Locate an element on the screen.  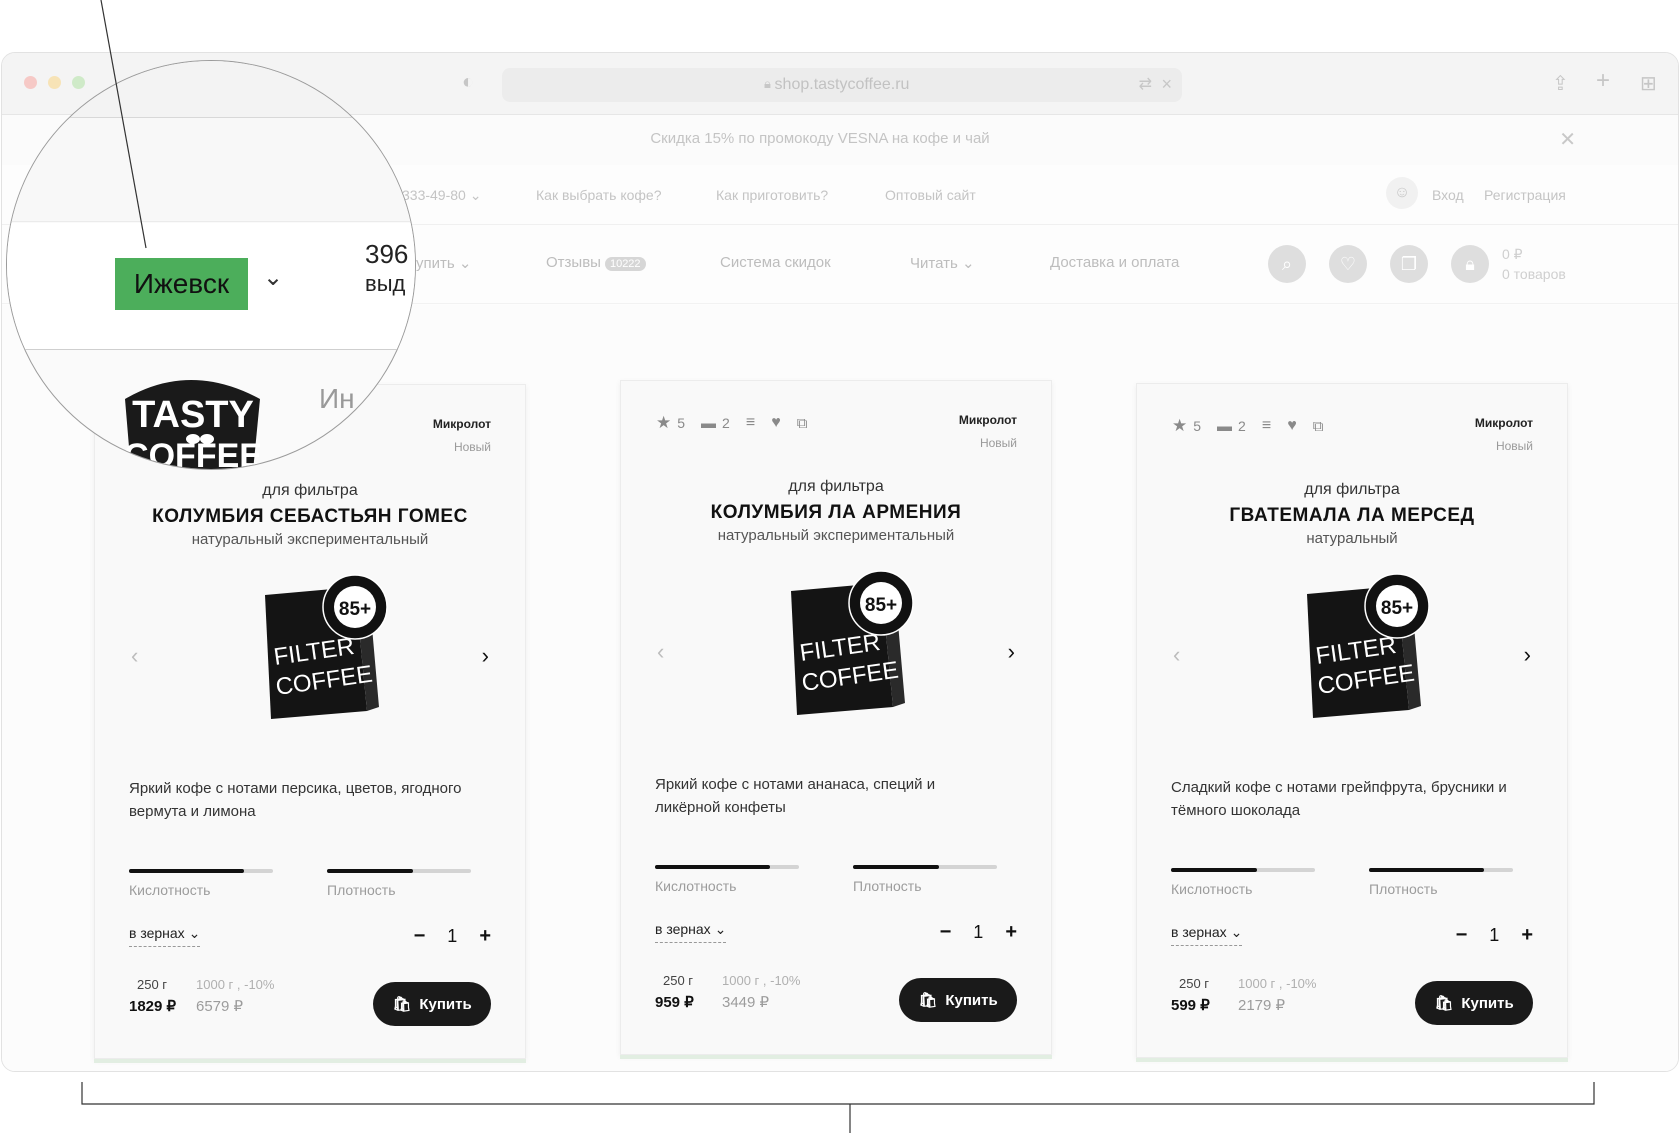
privacy-shield-icon: ◐ is located at coordinates (468, 82).